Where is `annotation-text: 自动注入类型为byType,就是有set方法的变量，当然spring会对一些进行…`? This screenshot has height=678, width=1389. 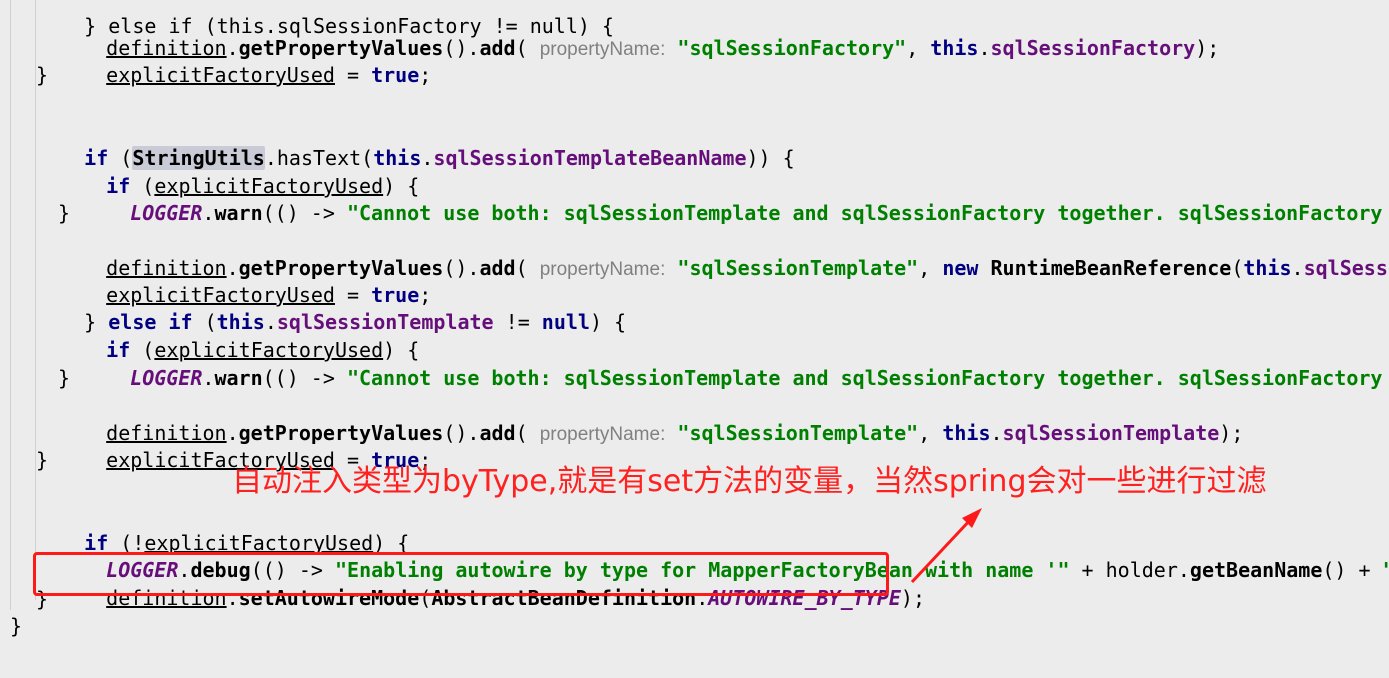
annotation-text: 自动注入类型为byType,就是有set方法的变量，当然spring会对一些进行… is located at coordinates (749, 481).